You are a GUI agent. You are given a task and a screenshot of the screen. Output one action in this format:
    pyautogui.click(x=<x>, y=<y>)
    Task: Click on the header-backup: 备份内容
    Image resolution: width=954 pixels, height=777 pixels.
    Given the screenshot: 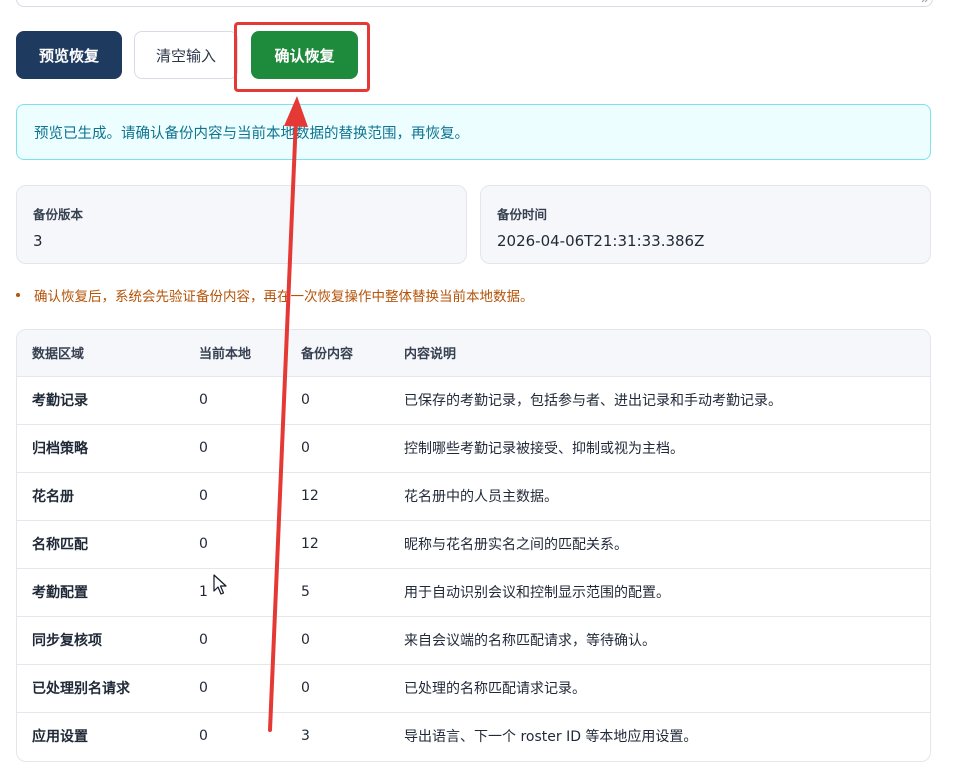 What is the action you would take?
    pyautogui.click(x=327, y=355)
    